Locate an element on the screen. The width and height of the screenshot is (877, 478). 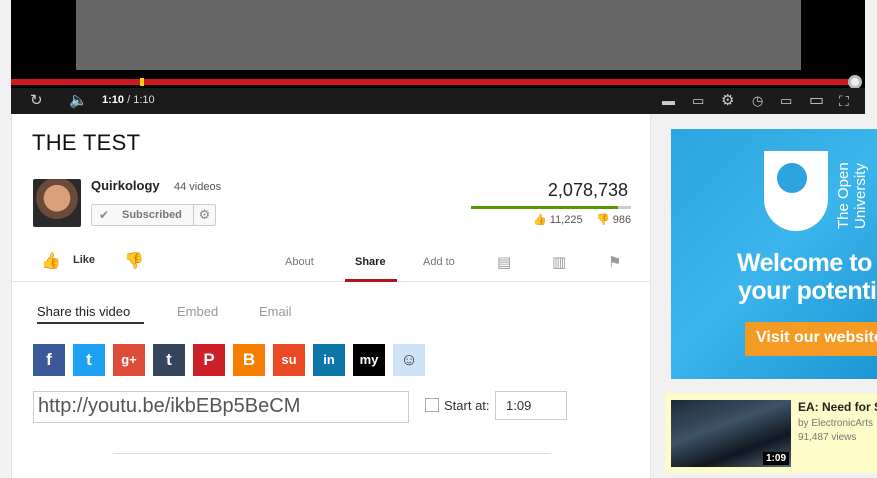
channel-avatar is located at coordinates (57, 203).